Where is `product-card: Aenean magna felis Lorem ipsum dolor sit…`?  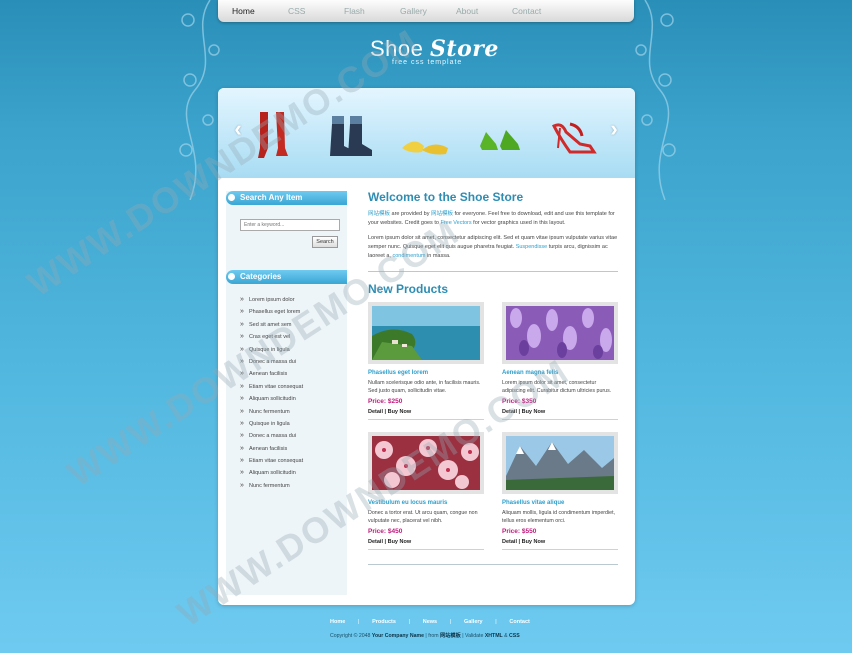 product-card: Aenean magna felis Lorem ipsum dolor sit… is located at coordinates (560, 361).